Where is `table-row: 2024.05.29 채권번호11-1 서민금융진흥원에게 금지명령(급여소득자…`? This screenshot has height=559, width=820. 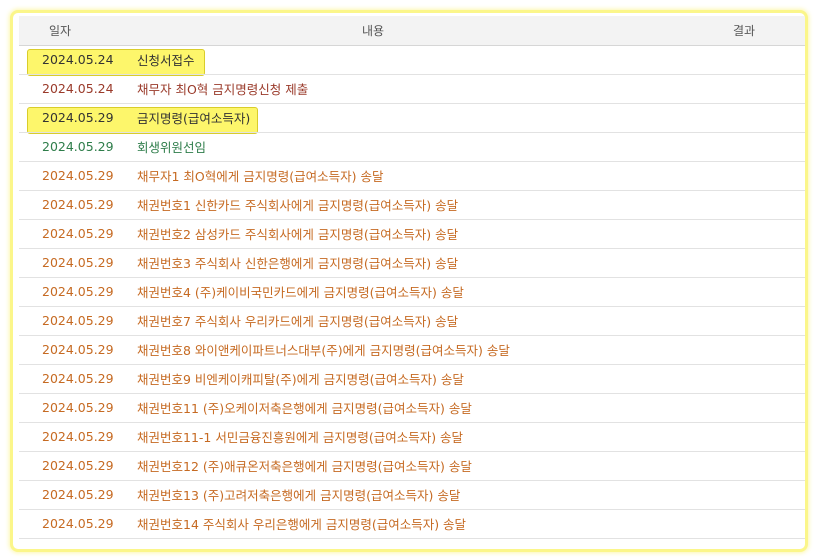
table-row: 2024.05.29 채권번호11-1 서민금융진흥원에게 금지명령(급여소득자… is located at coordinates (412, 437).